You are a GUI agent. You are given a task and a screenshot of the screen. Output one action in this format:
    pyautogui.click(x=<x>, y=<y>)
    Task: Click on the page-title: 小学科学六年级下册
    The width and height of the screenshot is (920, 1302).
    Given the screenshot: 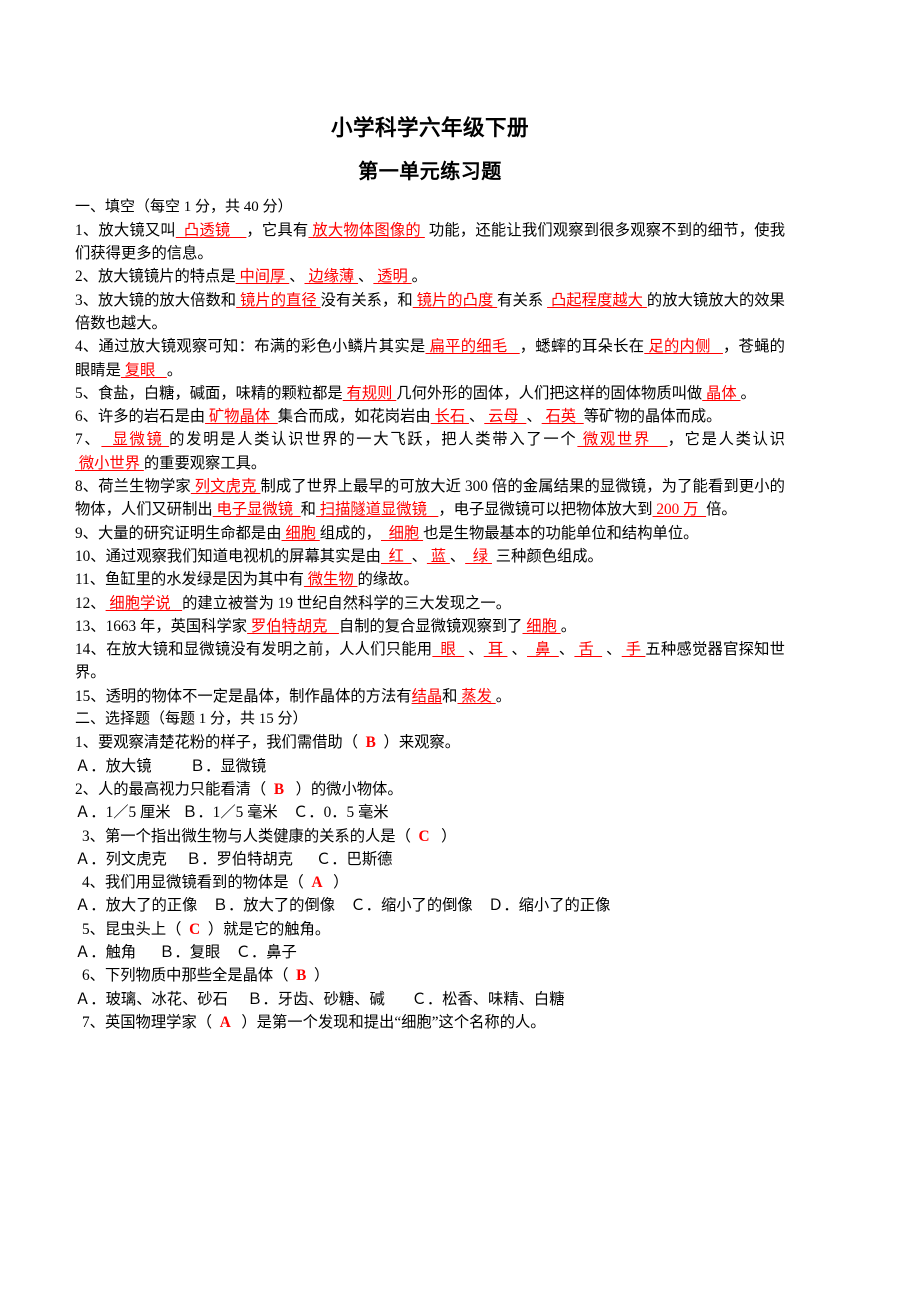 What is the action you would take?
    pyautogui.click(x=429, y=128)
    